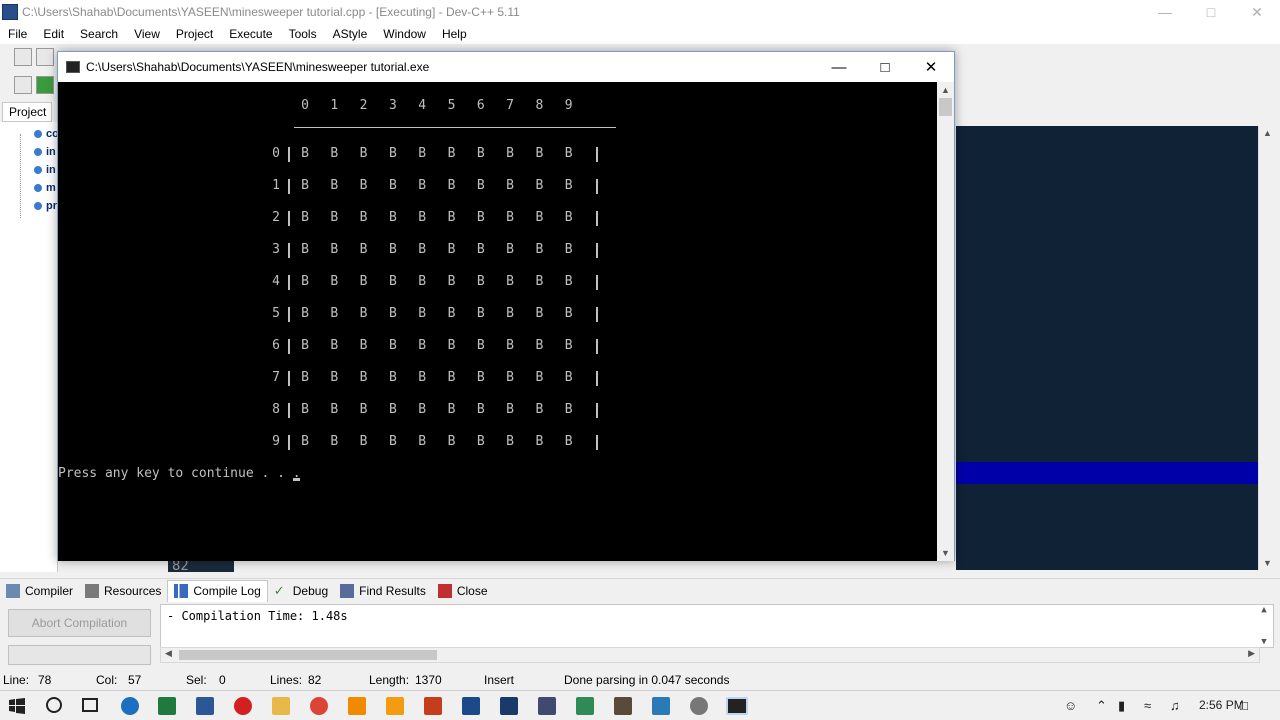  Describe the element at coordinates (167, 706) in the screenshot. I see `excel-icon` at that location.